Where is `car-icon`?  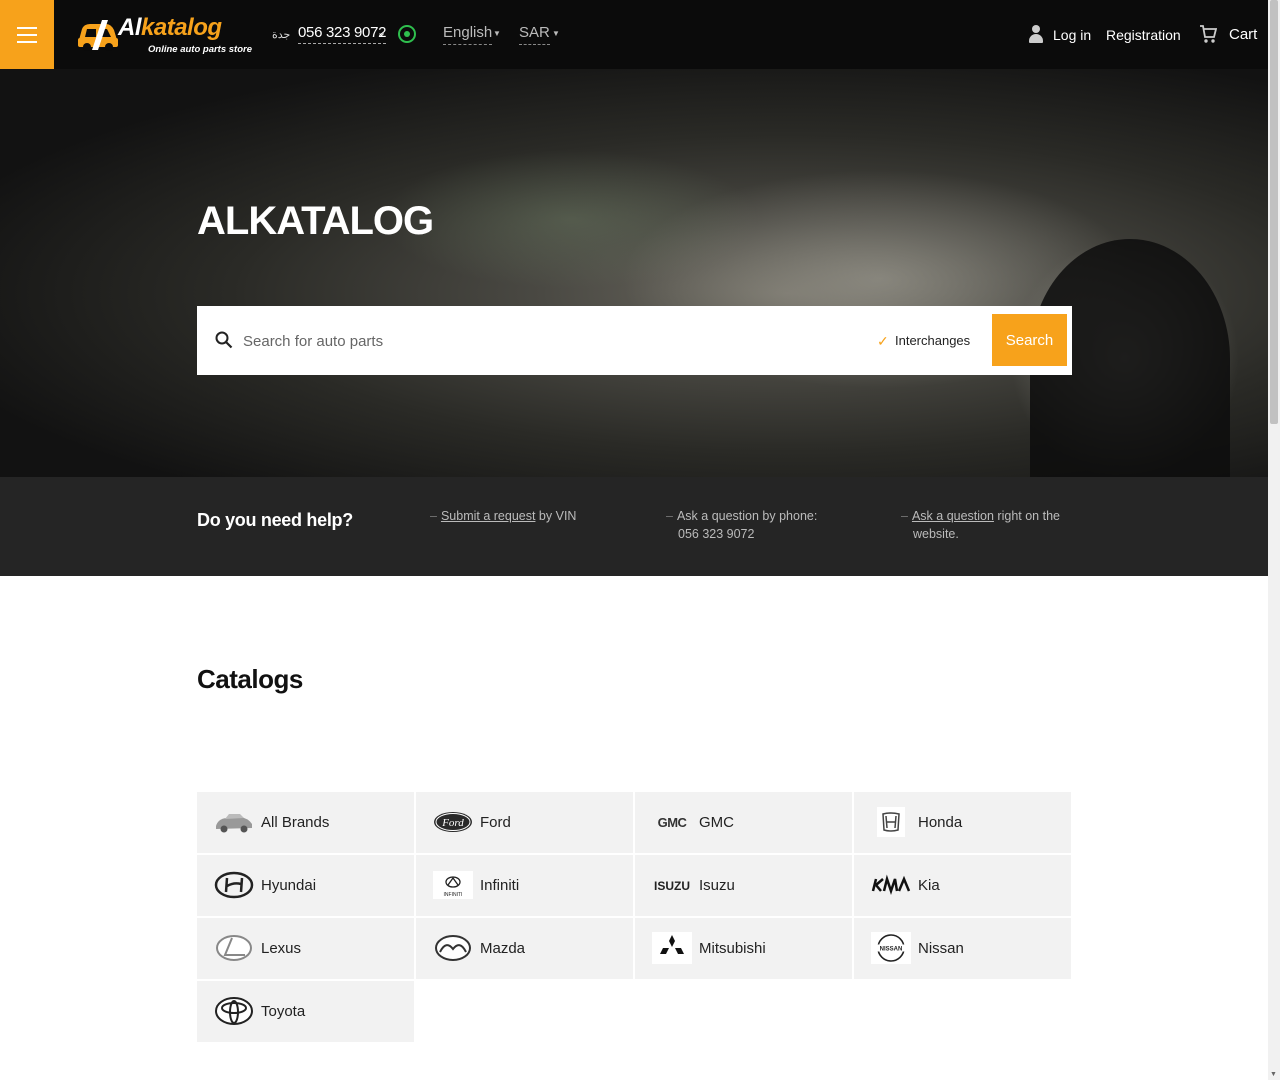 car-icon is located at coordinates (234, 823).